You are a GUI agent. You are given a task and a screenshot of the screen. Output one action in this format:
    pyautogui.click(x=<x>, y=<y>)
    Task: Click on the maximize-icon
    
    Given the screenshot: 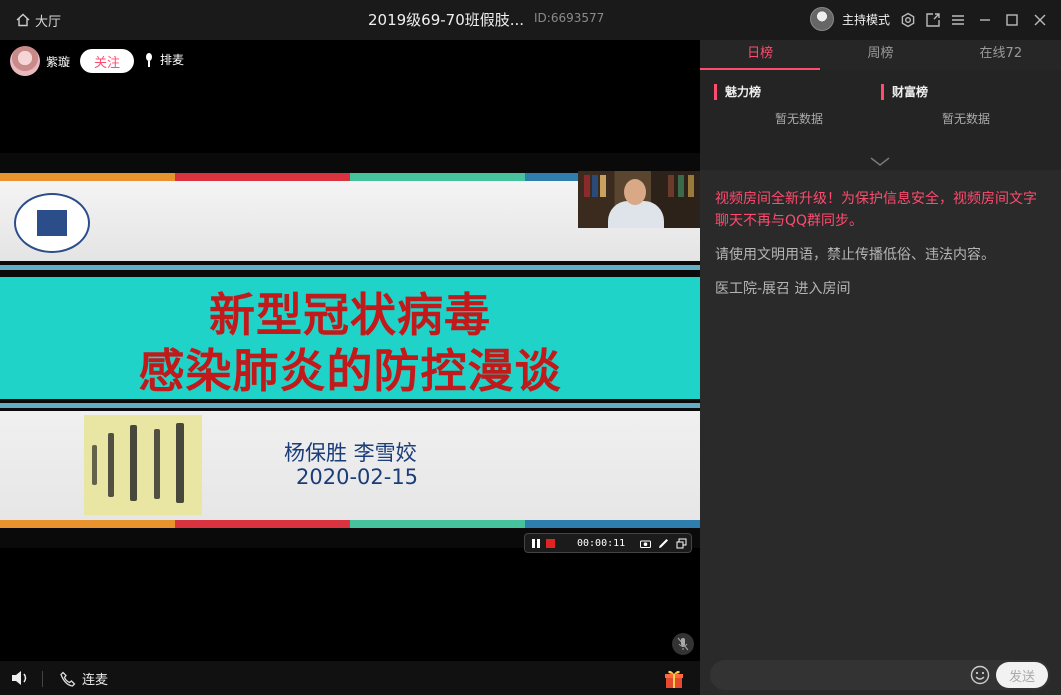 What is the action you would take?
    pyautogui.click(x=1012, y=20)
    